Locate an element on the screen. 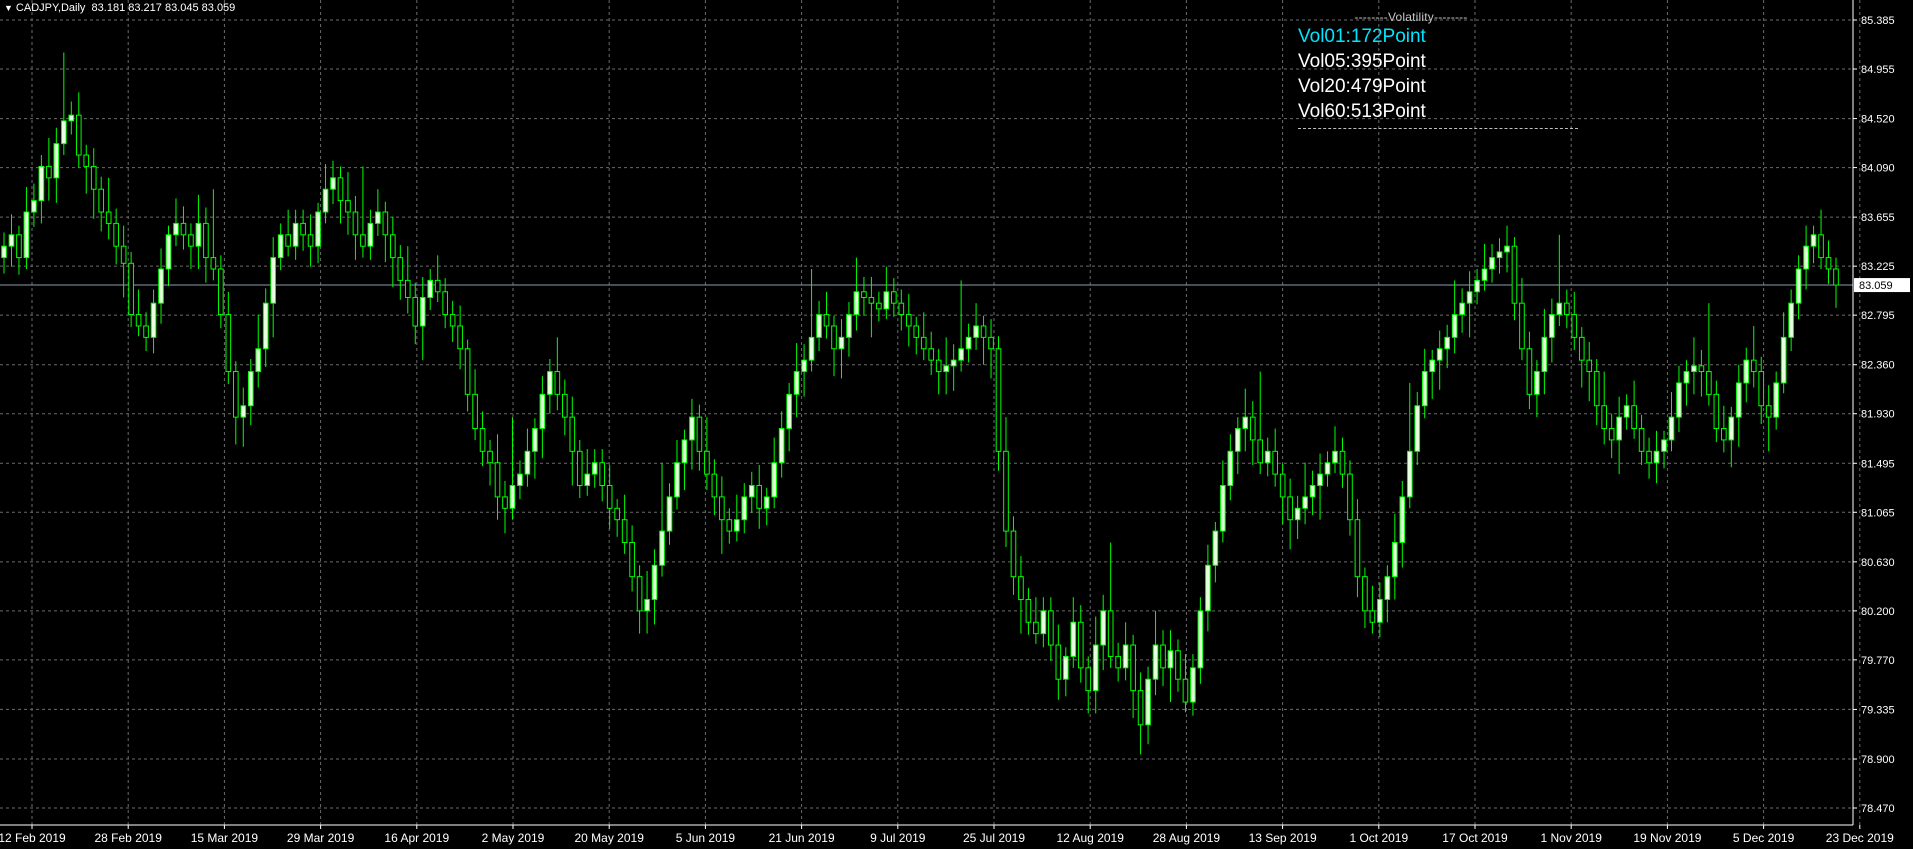  x-tick-label: 5 Jun 2019 is located at coordinates (706, 838).